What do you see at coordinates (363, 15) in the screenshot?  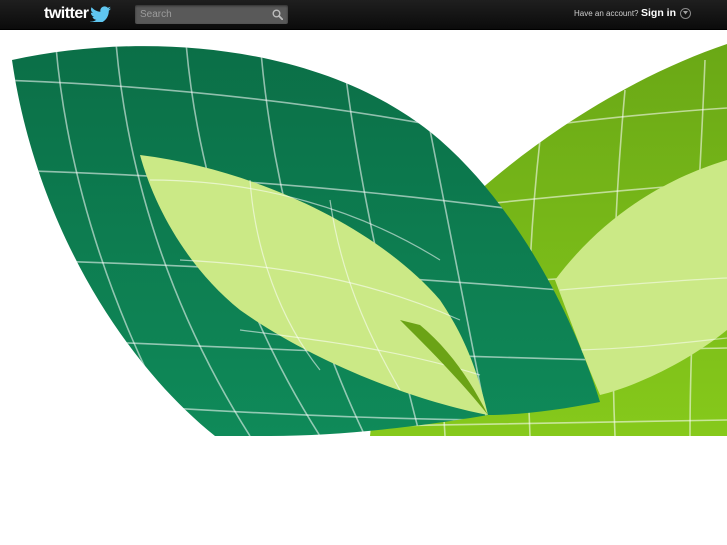 I see `top-bar: twitter Have an account? Sign in` at bounding box center [363, 15].